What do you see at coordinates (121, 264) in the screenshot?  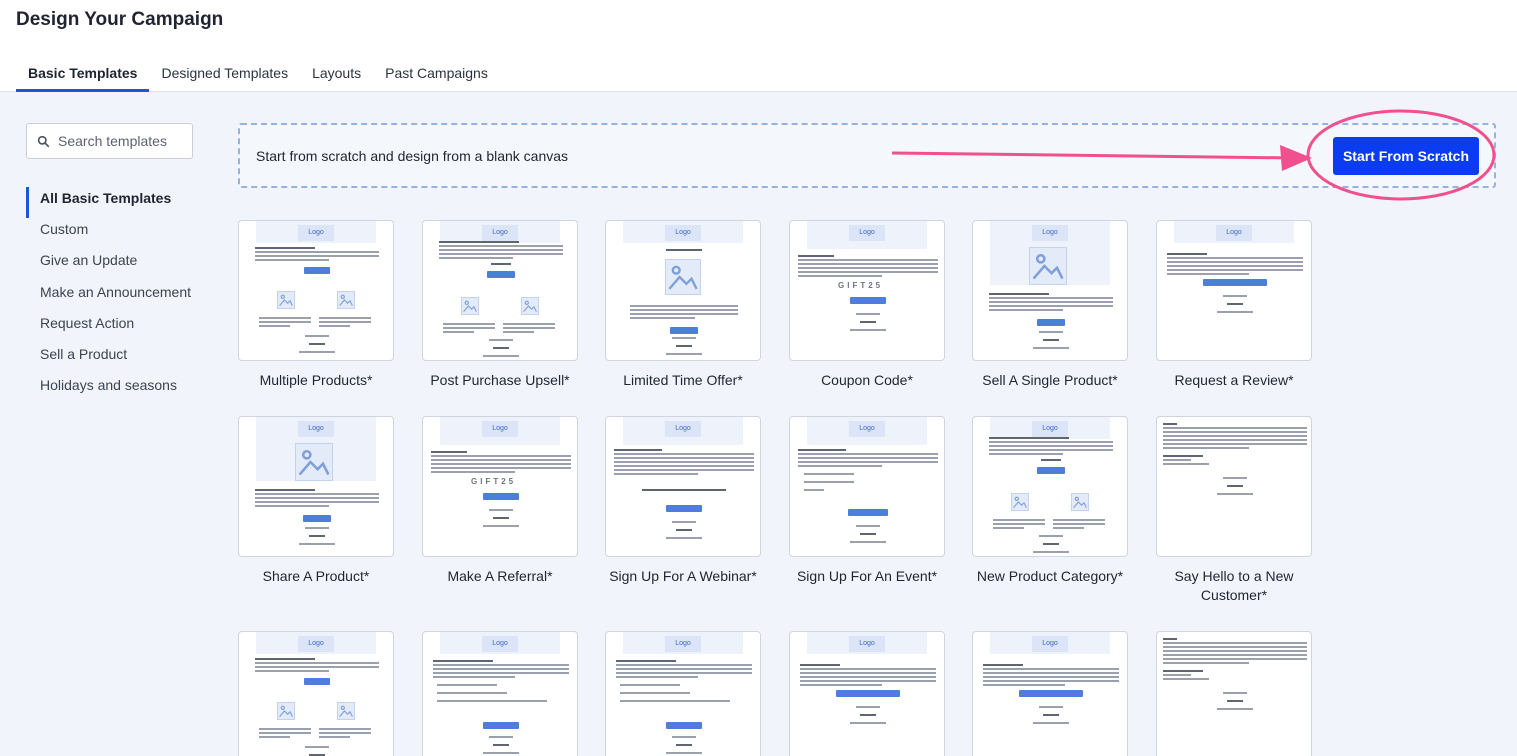 I see `sidebar-item-give-an-update: Give an Update` at bounding box center [121, 264].